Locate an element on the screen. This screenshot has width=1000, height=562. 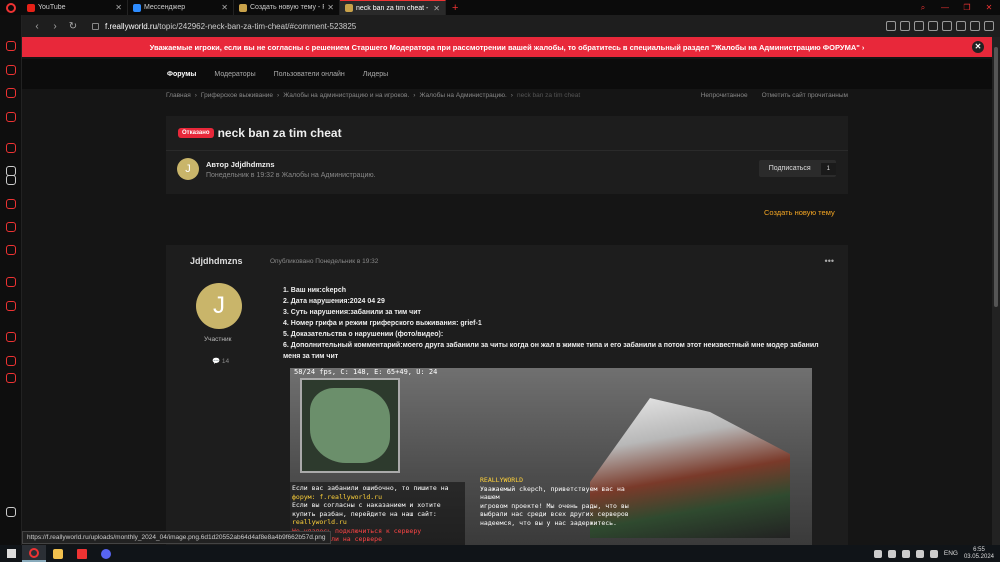
messenger-icon is located at coordinates (137, 7).